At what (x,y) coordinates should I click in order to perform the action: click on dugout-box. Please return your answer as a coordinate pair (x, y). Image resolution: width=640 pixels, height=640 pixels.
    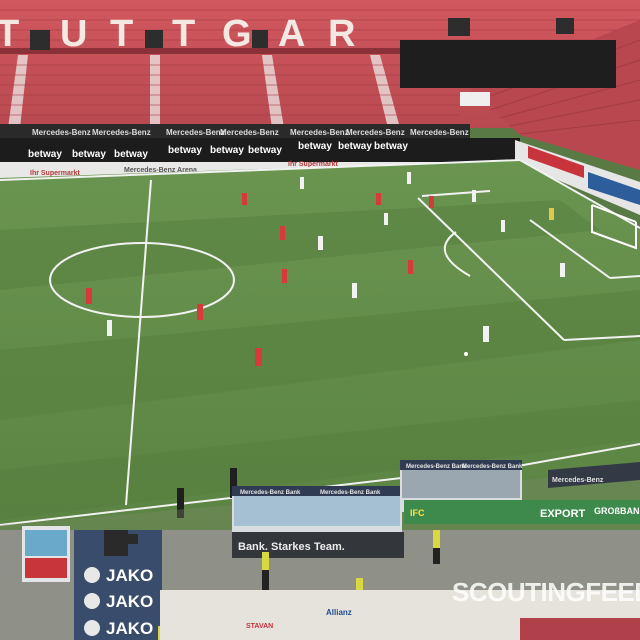
    Looking at the image, I should click on (46, 554).